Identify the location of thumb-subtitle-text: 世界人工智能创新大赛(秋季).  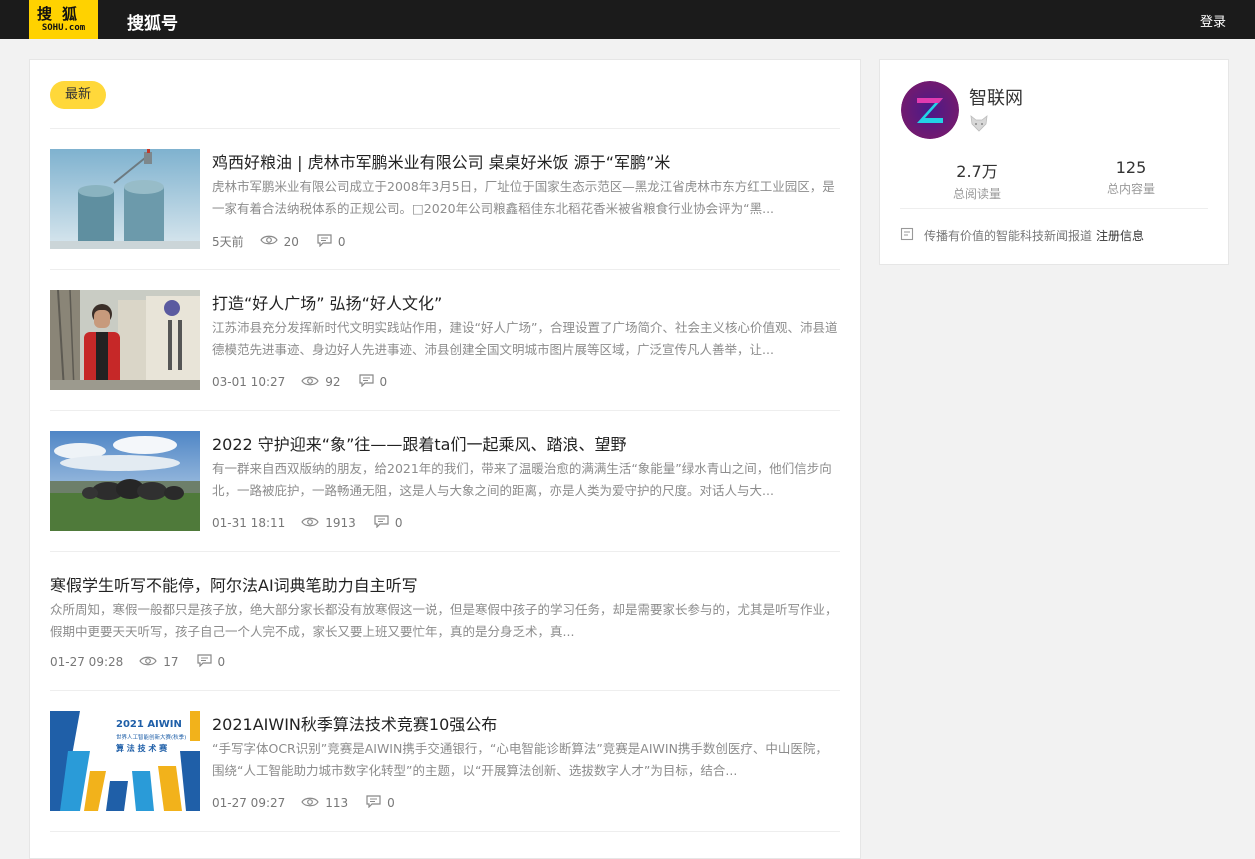
(151, 737).